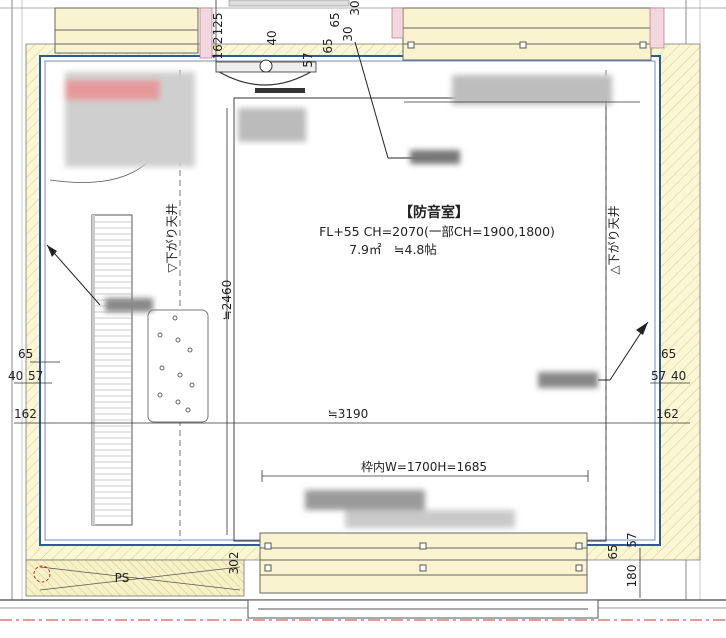  Describe the element at coordinates (678, 376) in the screenshot. I see `dim-right-40: 40` at that location.